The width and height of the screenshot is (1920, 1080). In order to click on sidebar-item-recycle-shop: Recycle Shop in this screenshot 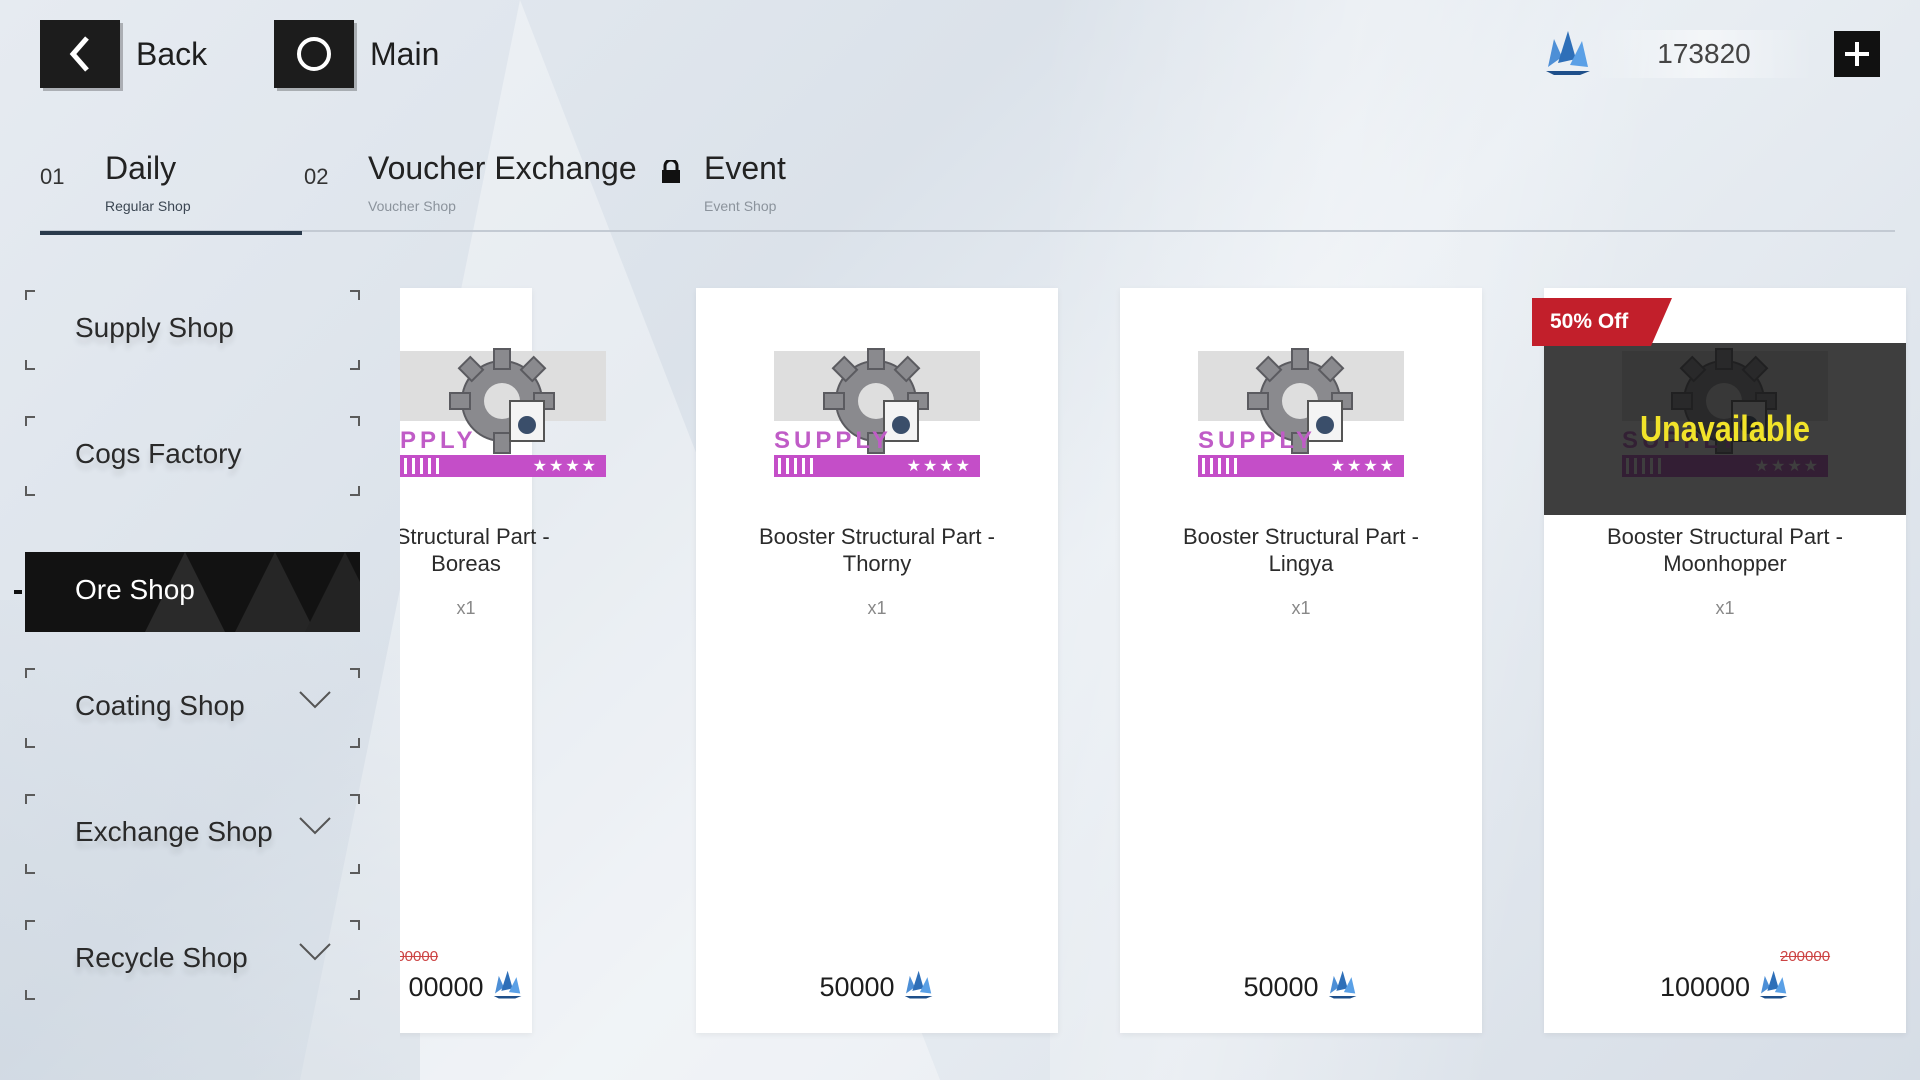, I will do `click(192, 960)`.